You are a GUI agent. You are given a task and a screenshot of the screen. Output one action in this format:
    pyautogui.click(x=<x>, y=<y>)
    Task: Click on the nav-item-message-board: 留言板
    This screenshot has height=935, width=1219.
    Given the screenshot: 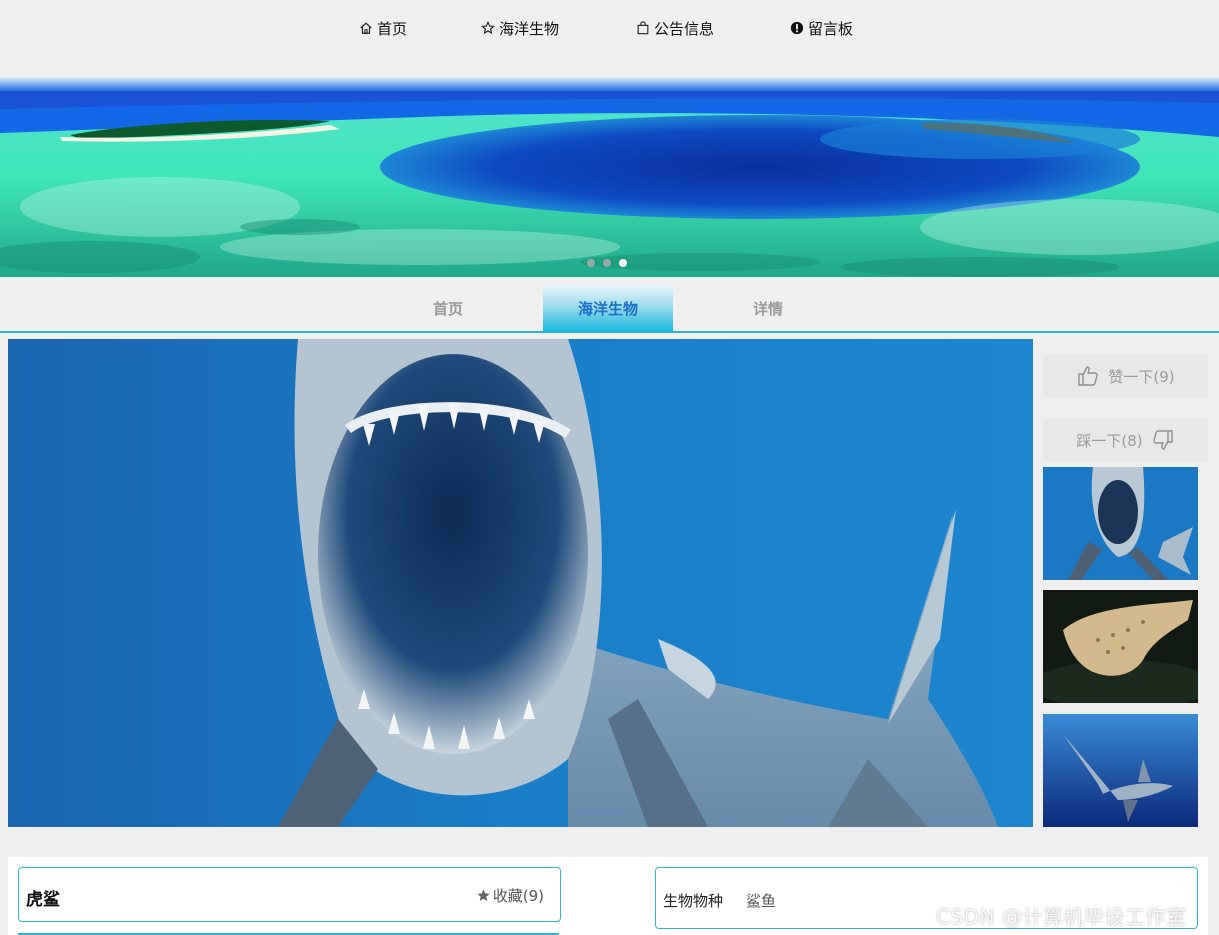 What is the action you would take?
    pyautogui.click(x=821, y=28)
    